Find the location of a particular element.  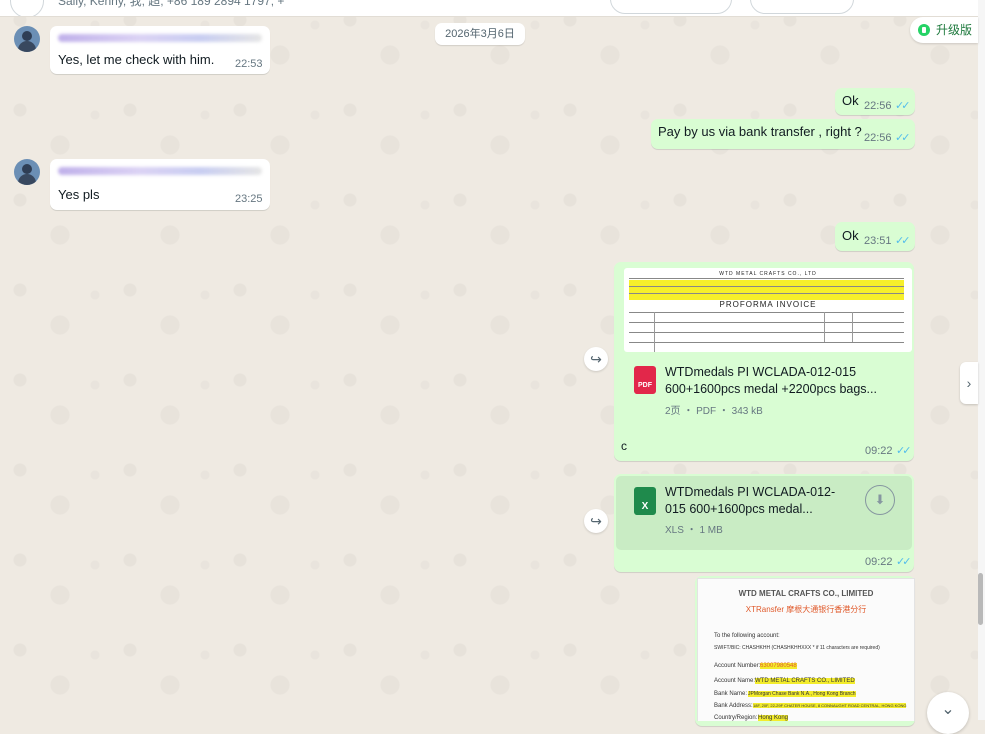

upgrade-icon is located at coordinates (924, 30).